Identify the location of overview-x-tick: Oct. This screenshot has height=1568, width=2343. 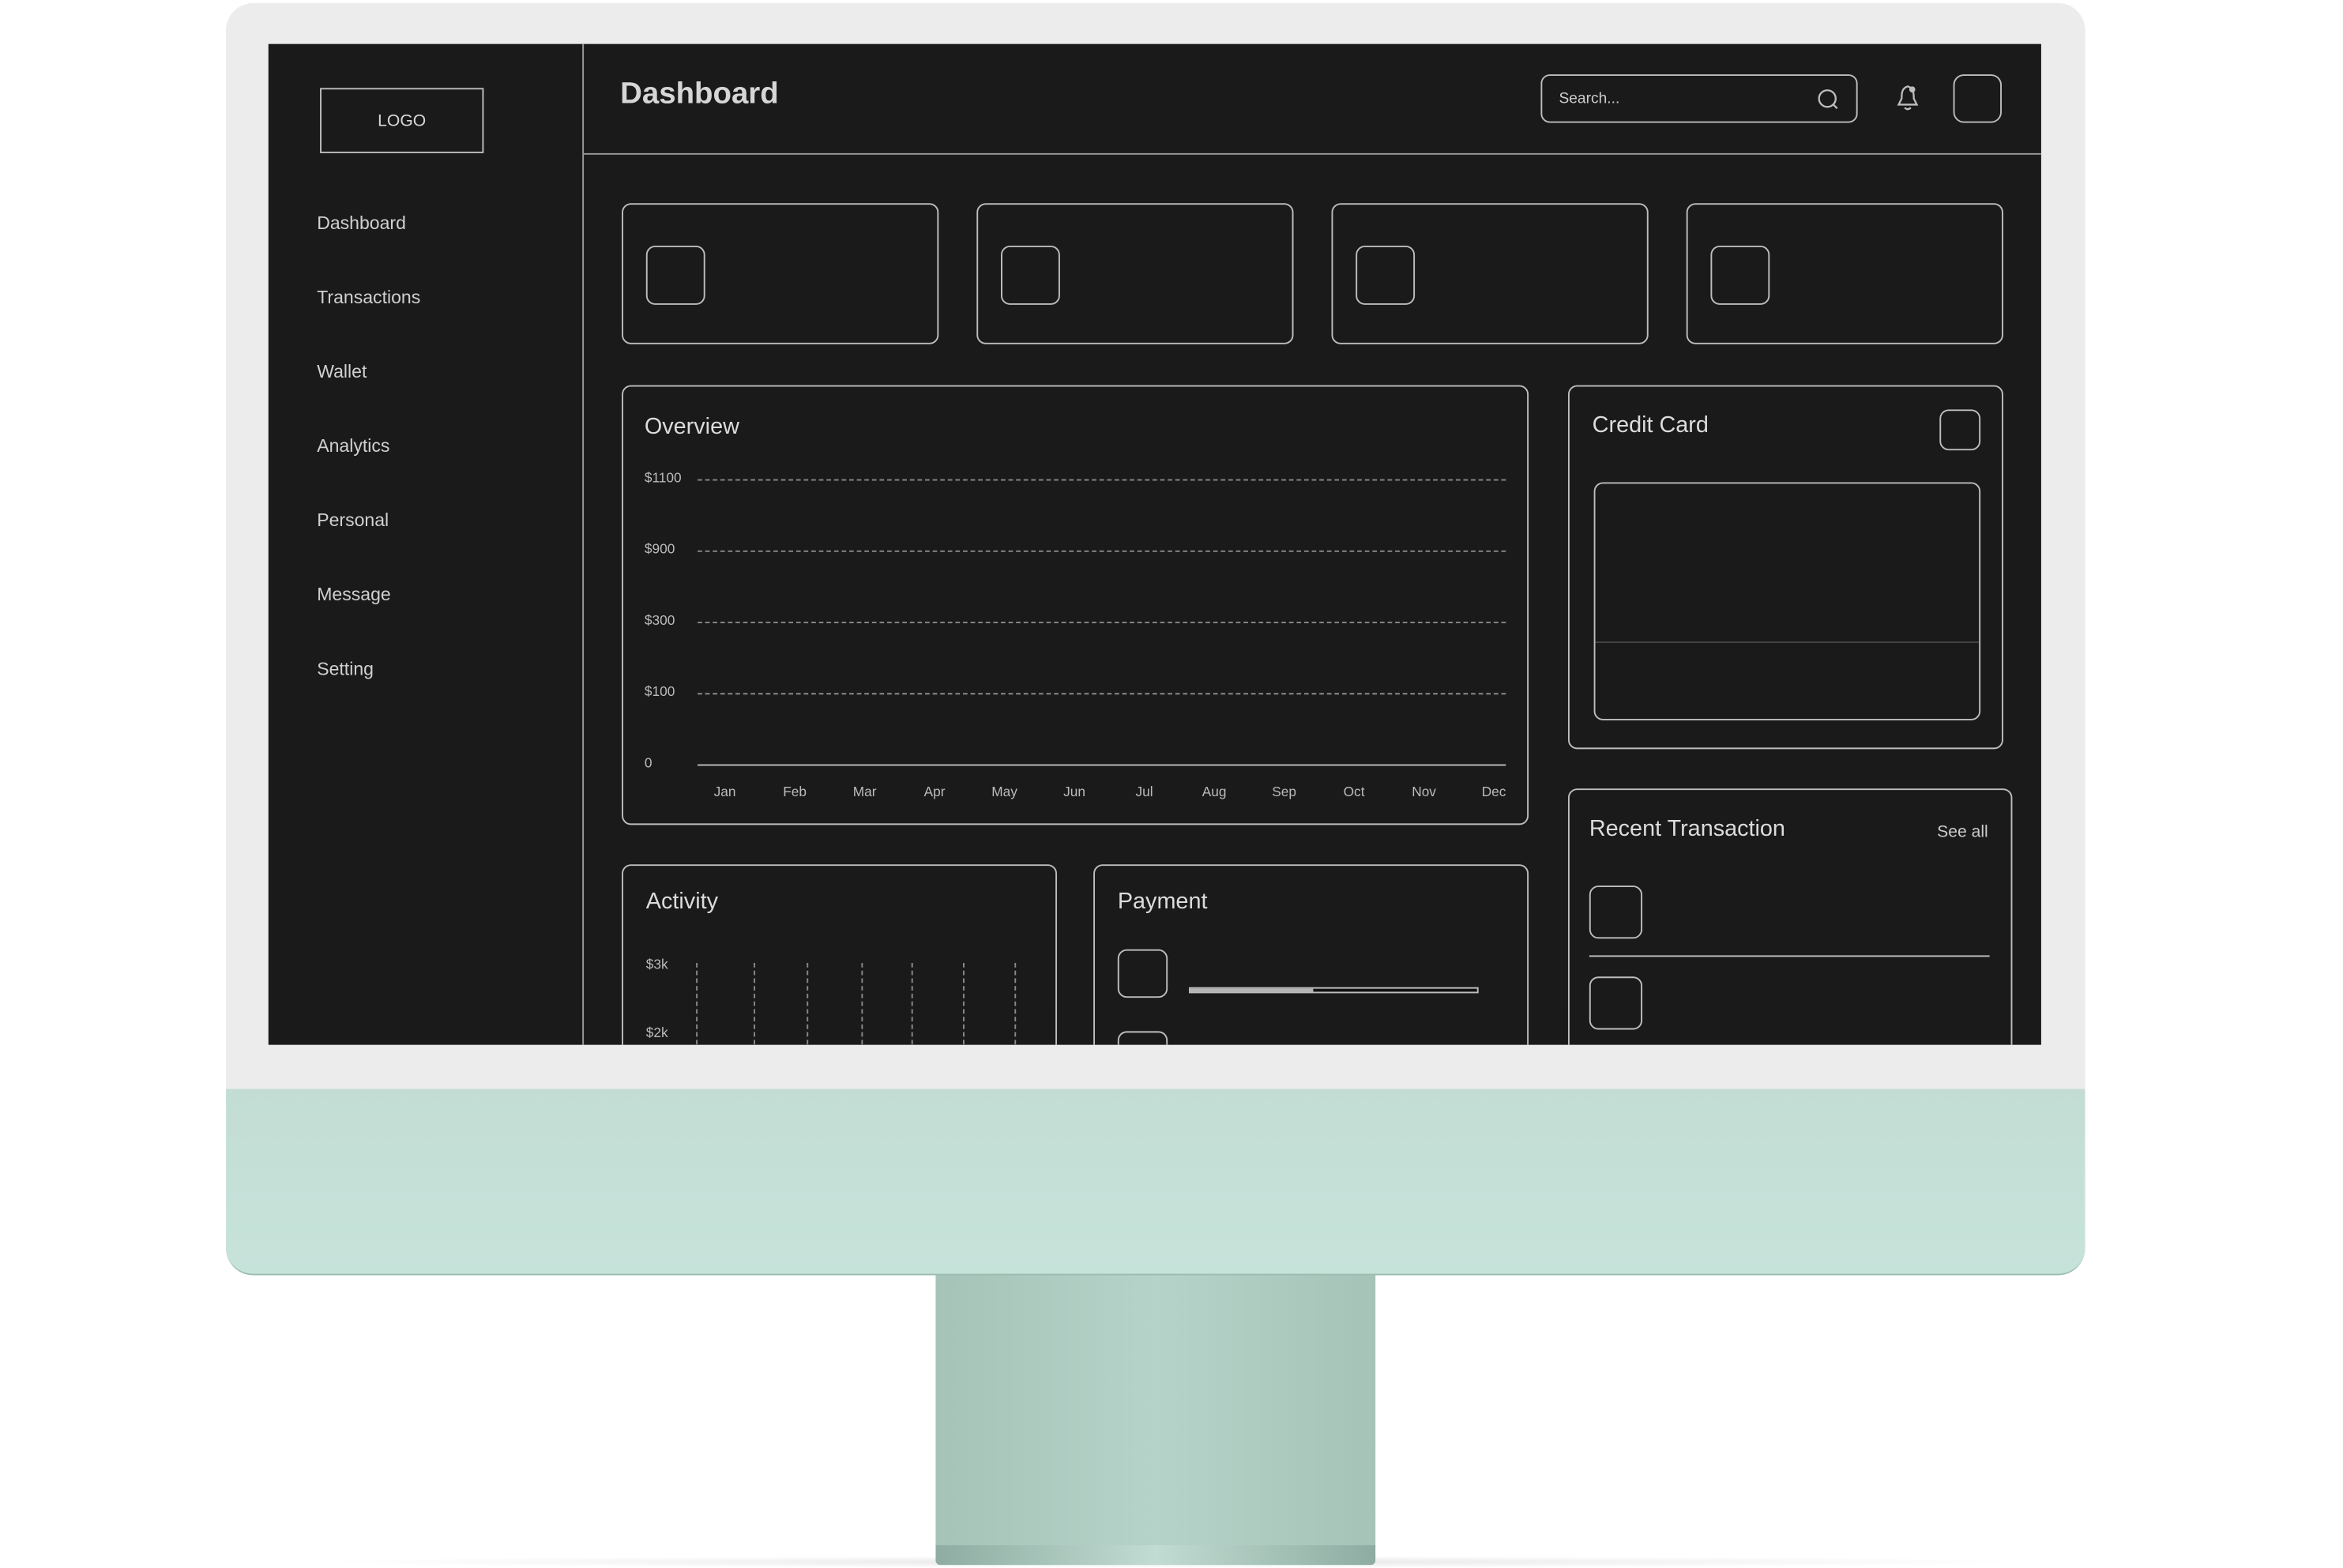
(1354, 791).